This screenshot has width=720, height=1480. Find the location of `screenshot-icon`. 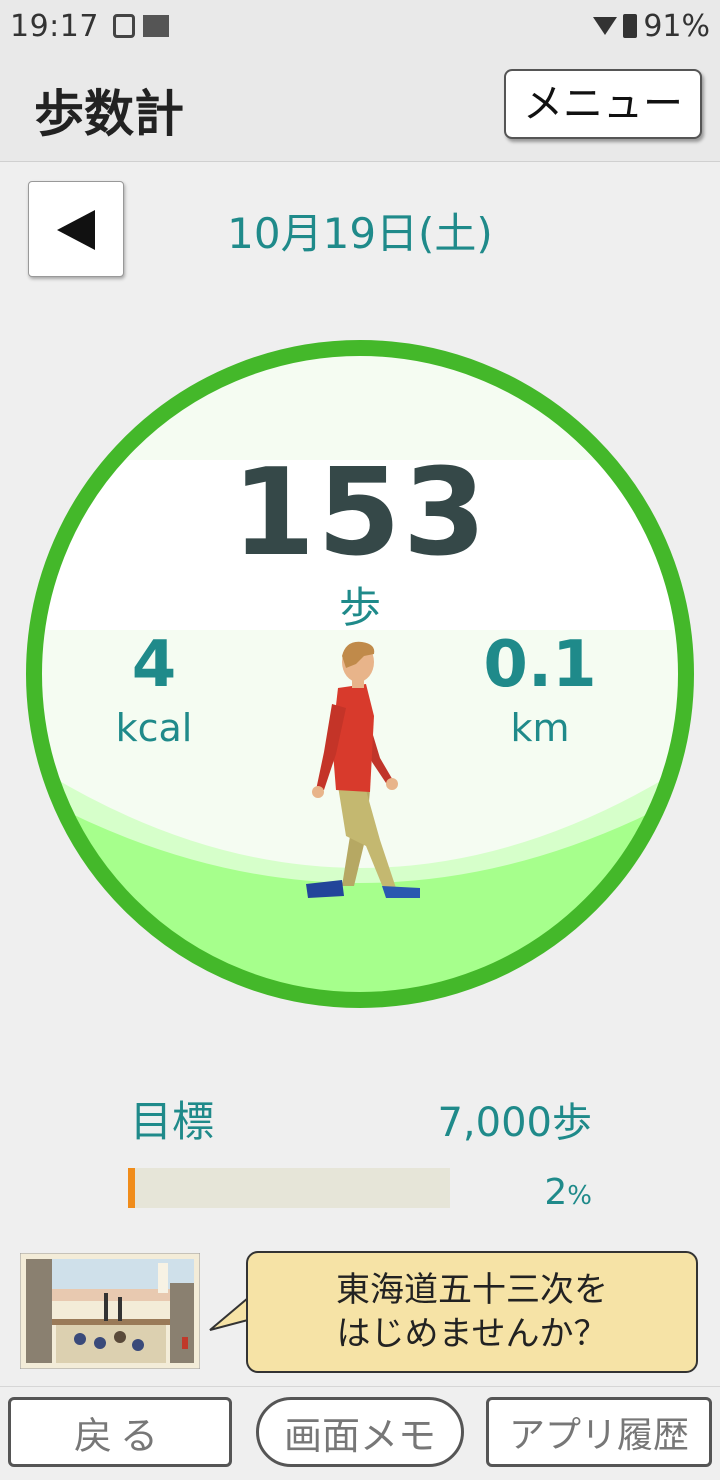

screenshot-icon is located at coordinates (123, 26).